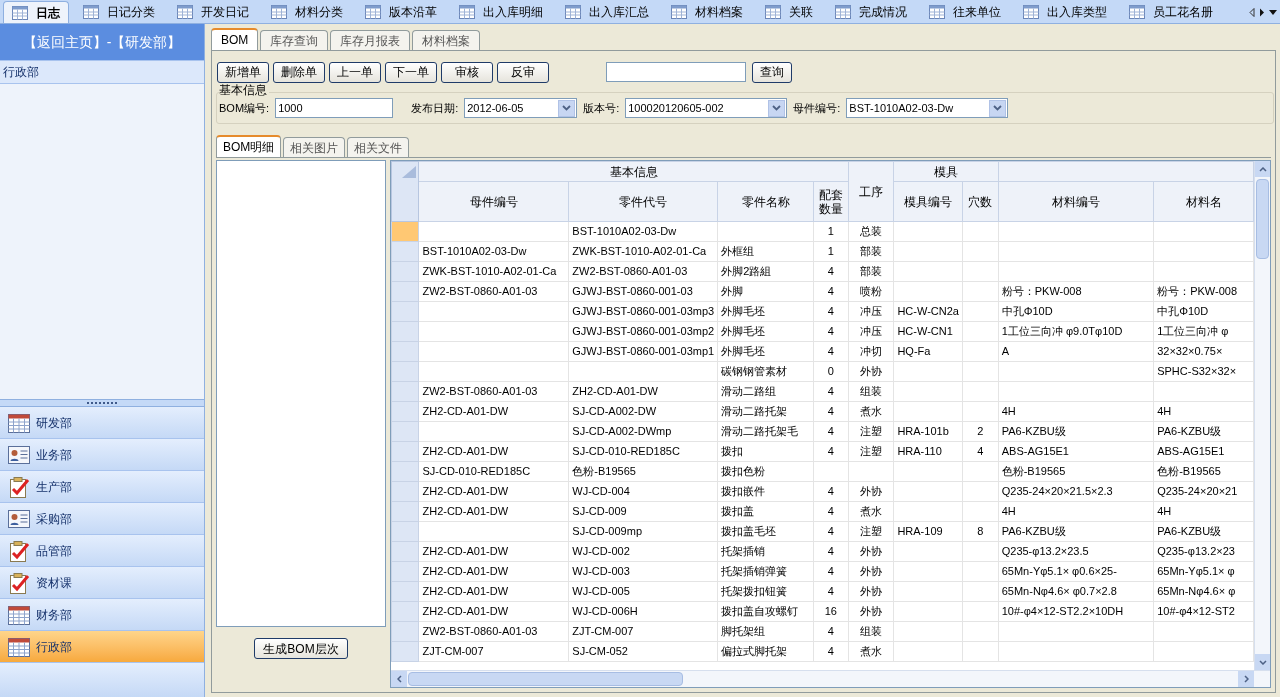  I want to click on table-cell: ZH2-CD-A01-DW, so click(465, 591).